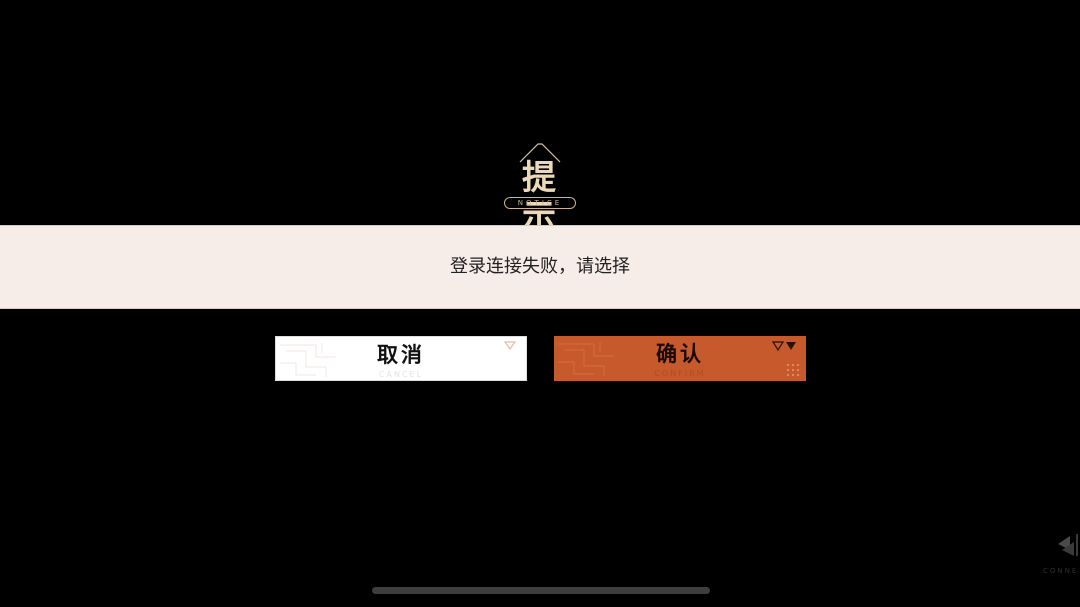 The height and width of the screenshot is (607, 1080). I want to click on dialog-title-subtitle: NOTICE, so click(540, 203).